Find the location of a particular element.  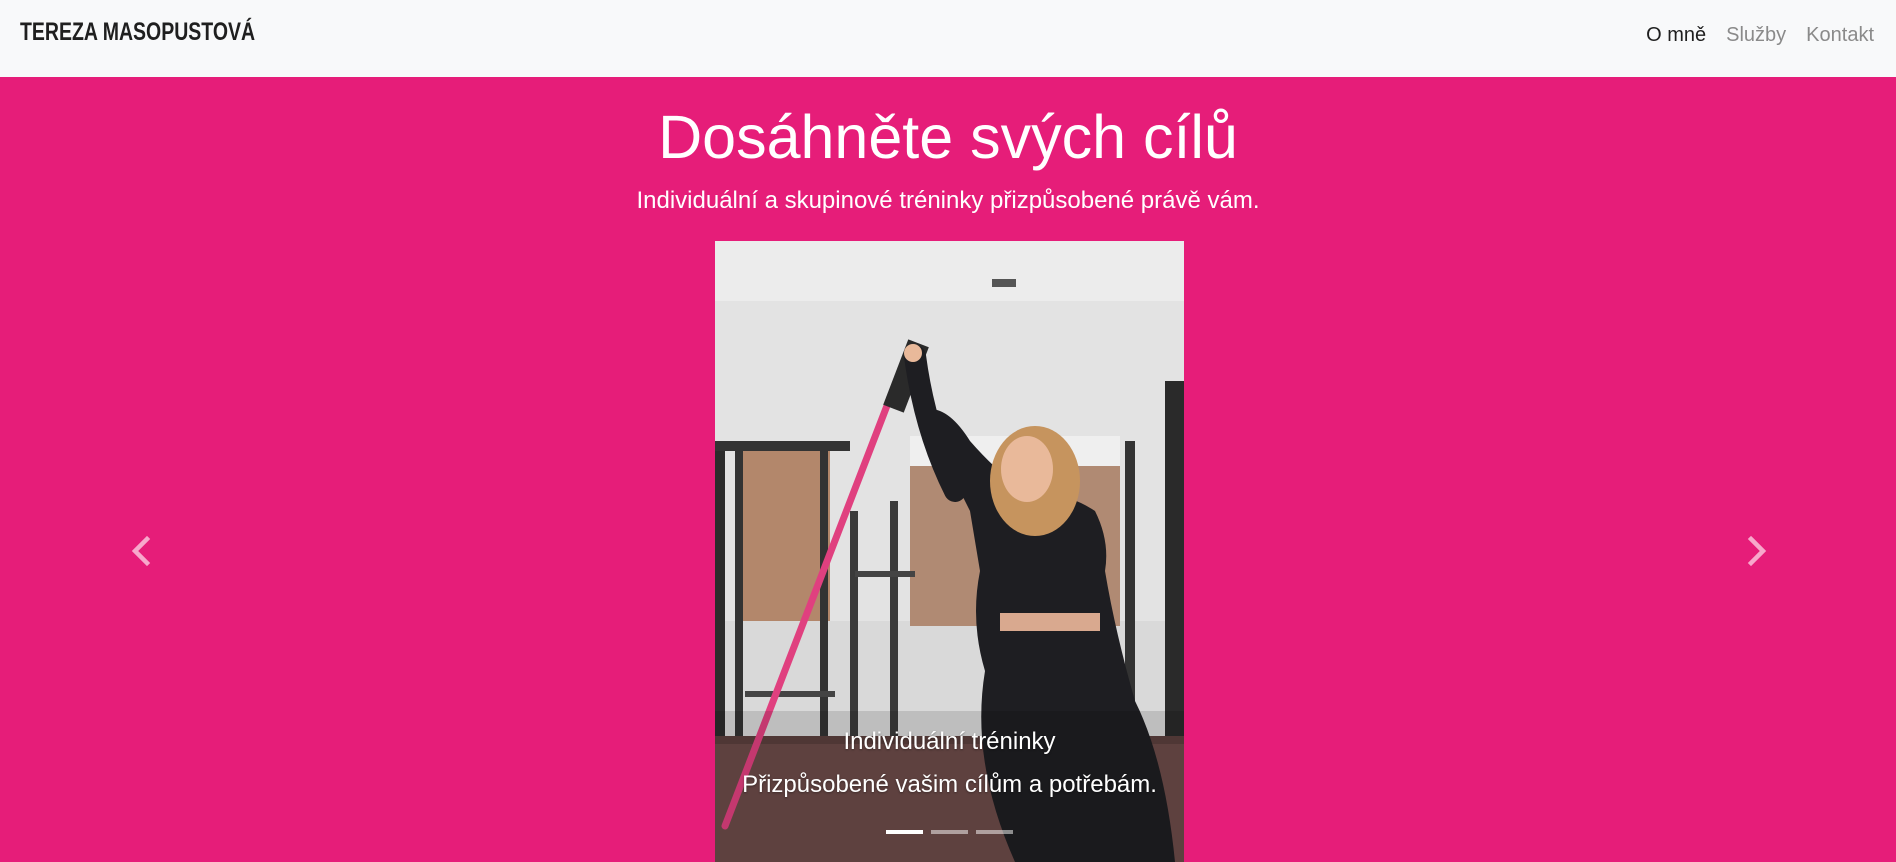

nav-link-o-mne: O mně is located at coordinates (1676, 35).